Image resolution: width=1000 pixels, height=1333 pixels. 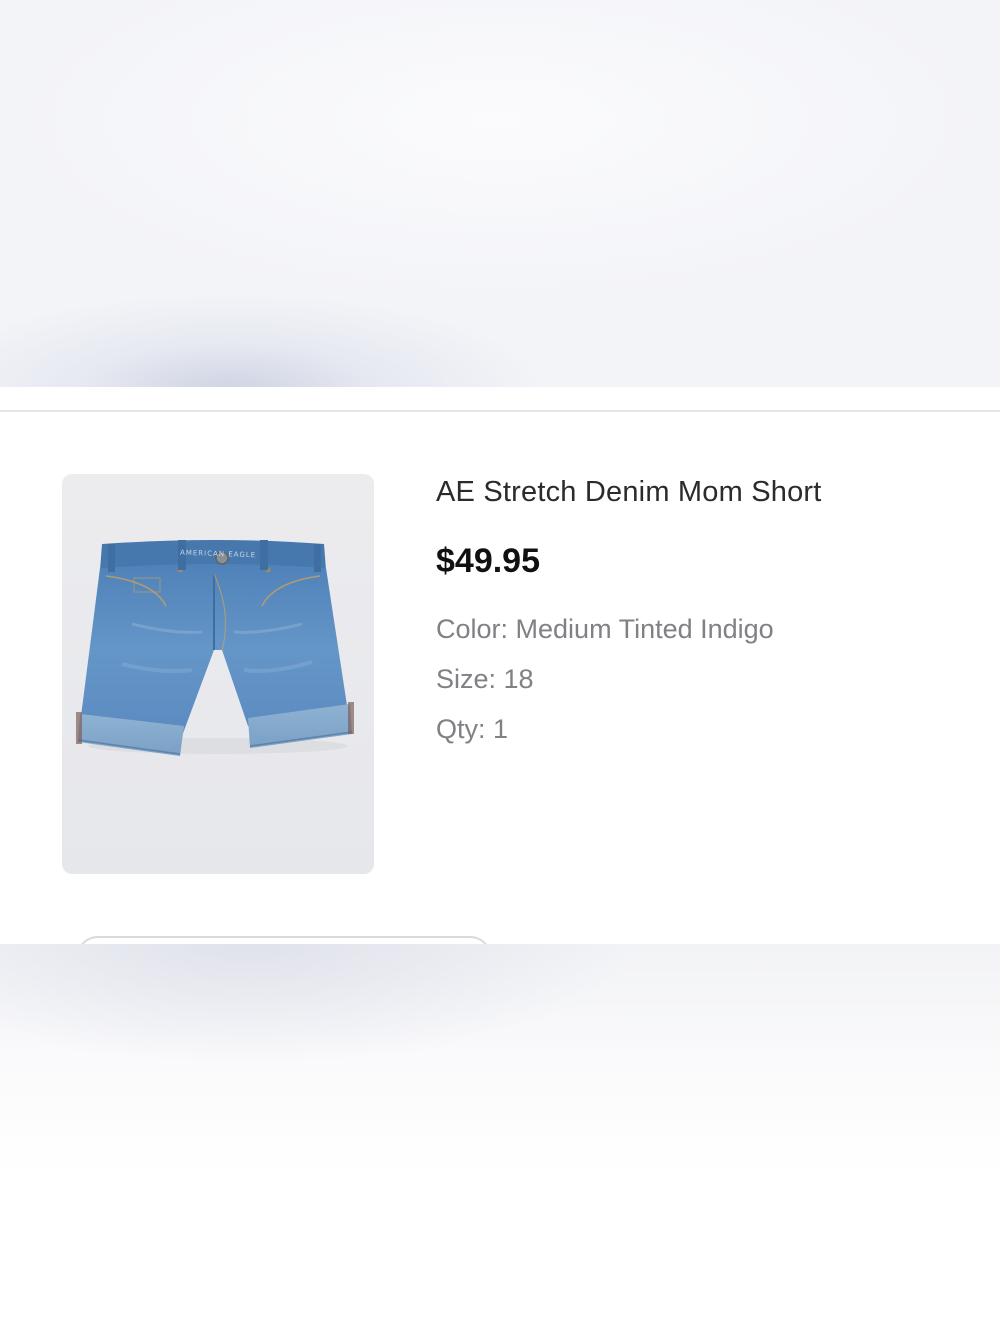 What do you see at coordinates (488, 561) in the screenshot?
I see `product-price: $49.95` at bounding box center [488, 561].